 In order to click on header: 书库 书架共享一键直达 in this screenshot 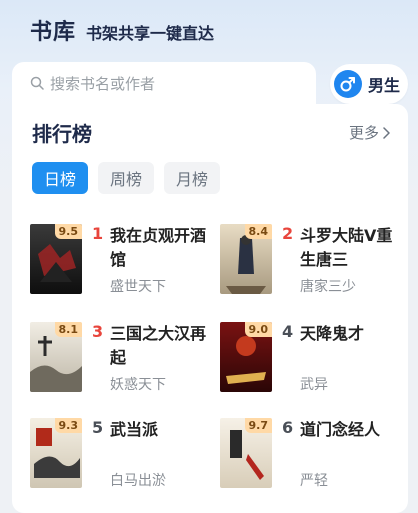, I will do `click(122, 30)`.